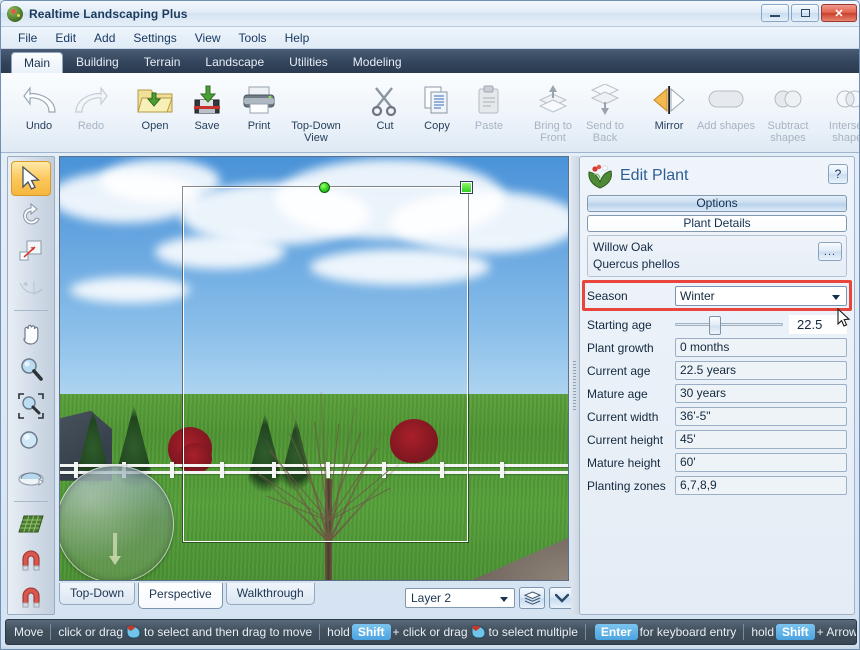  I want to click on current-height-value: 45', so click(761, 439).